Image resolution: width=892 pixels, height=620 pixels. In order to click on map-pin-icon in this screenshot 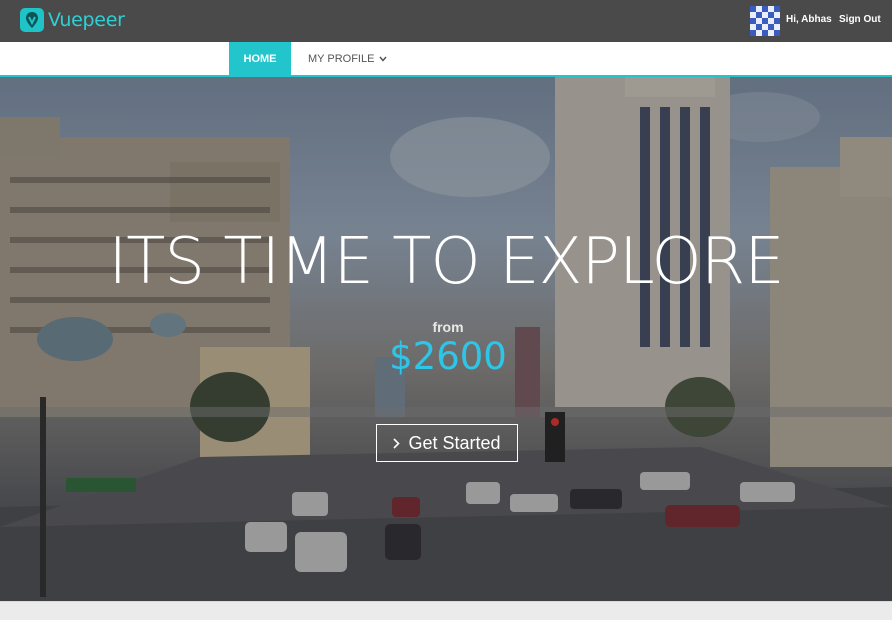, I will do `click(32, 20)`.